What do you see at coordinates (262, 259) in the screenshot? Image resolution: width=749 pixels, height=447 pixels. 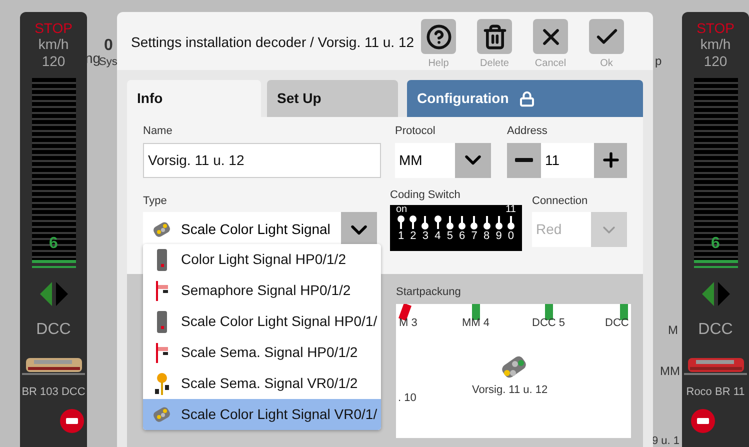 I see `type-option: Color Light Signal HP0/1/2` at bounding box center [262, 259].